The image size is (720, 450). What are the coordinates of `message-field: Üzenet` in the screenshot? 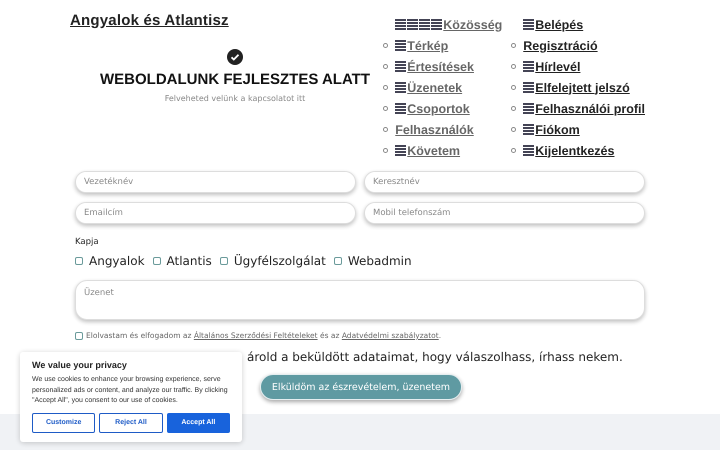 It's located at (360, 300).